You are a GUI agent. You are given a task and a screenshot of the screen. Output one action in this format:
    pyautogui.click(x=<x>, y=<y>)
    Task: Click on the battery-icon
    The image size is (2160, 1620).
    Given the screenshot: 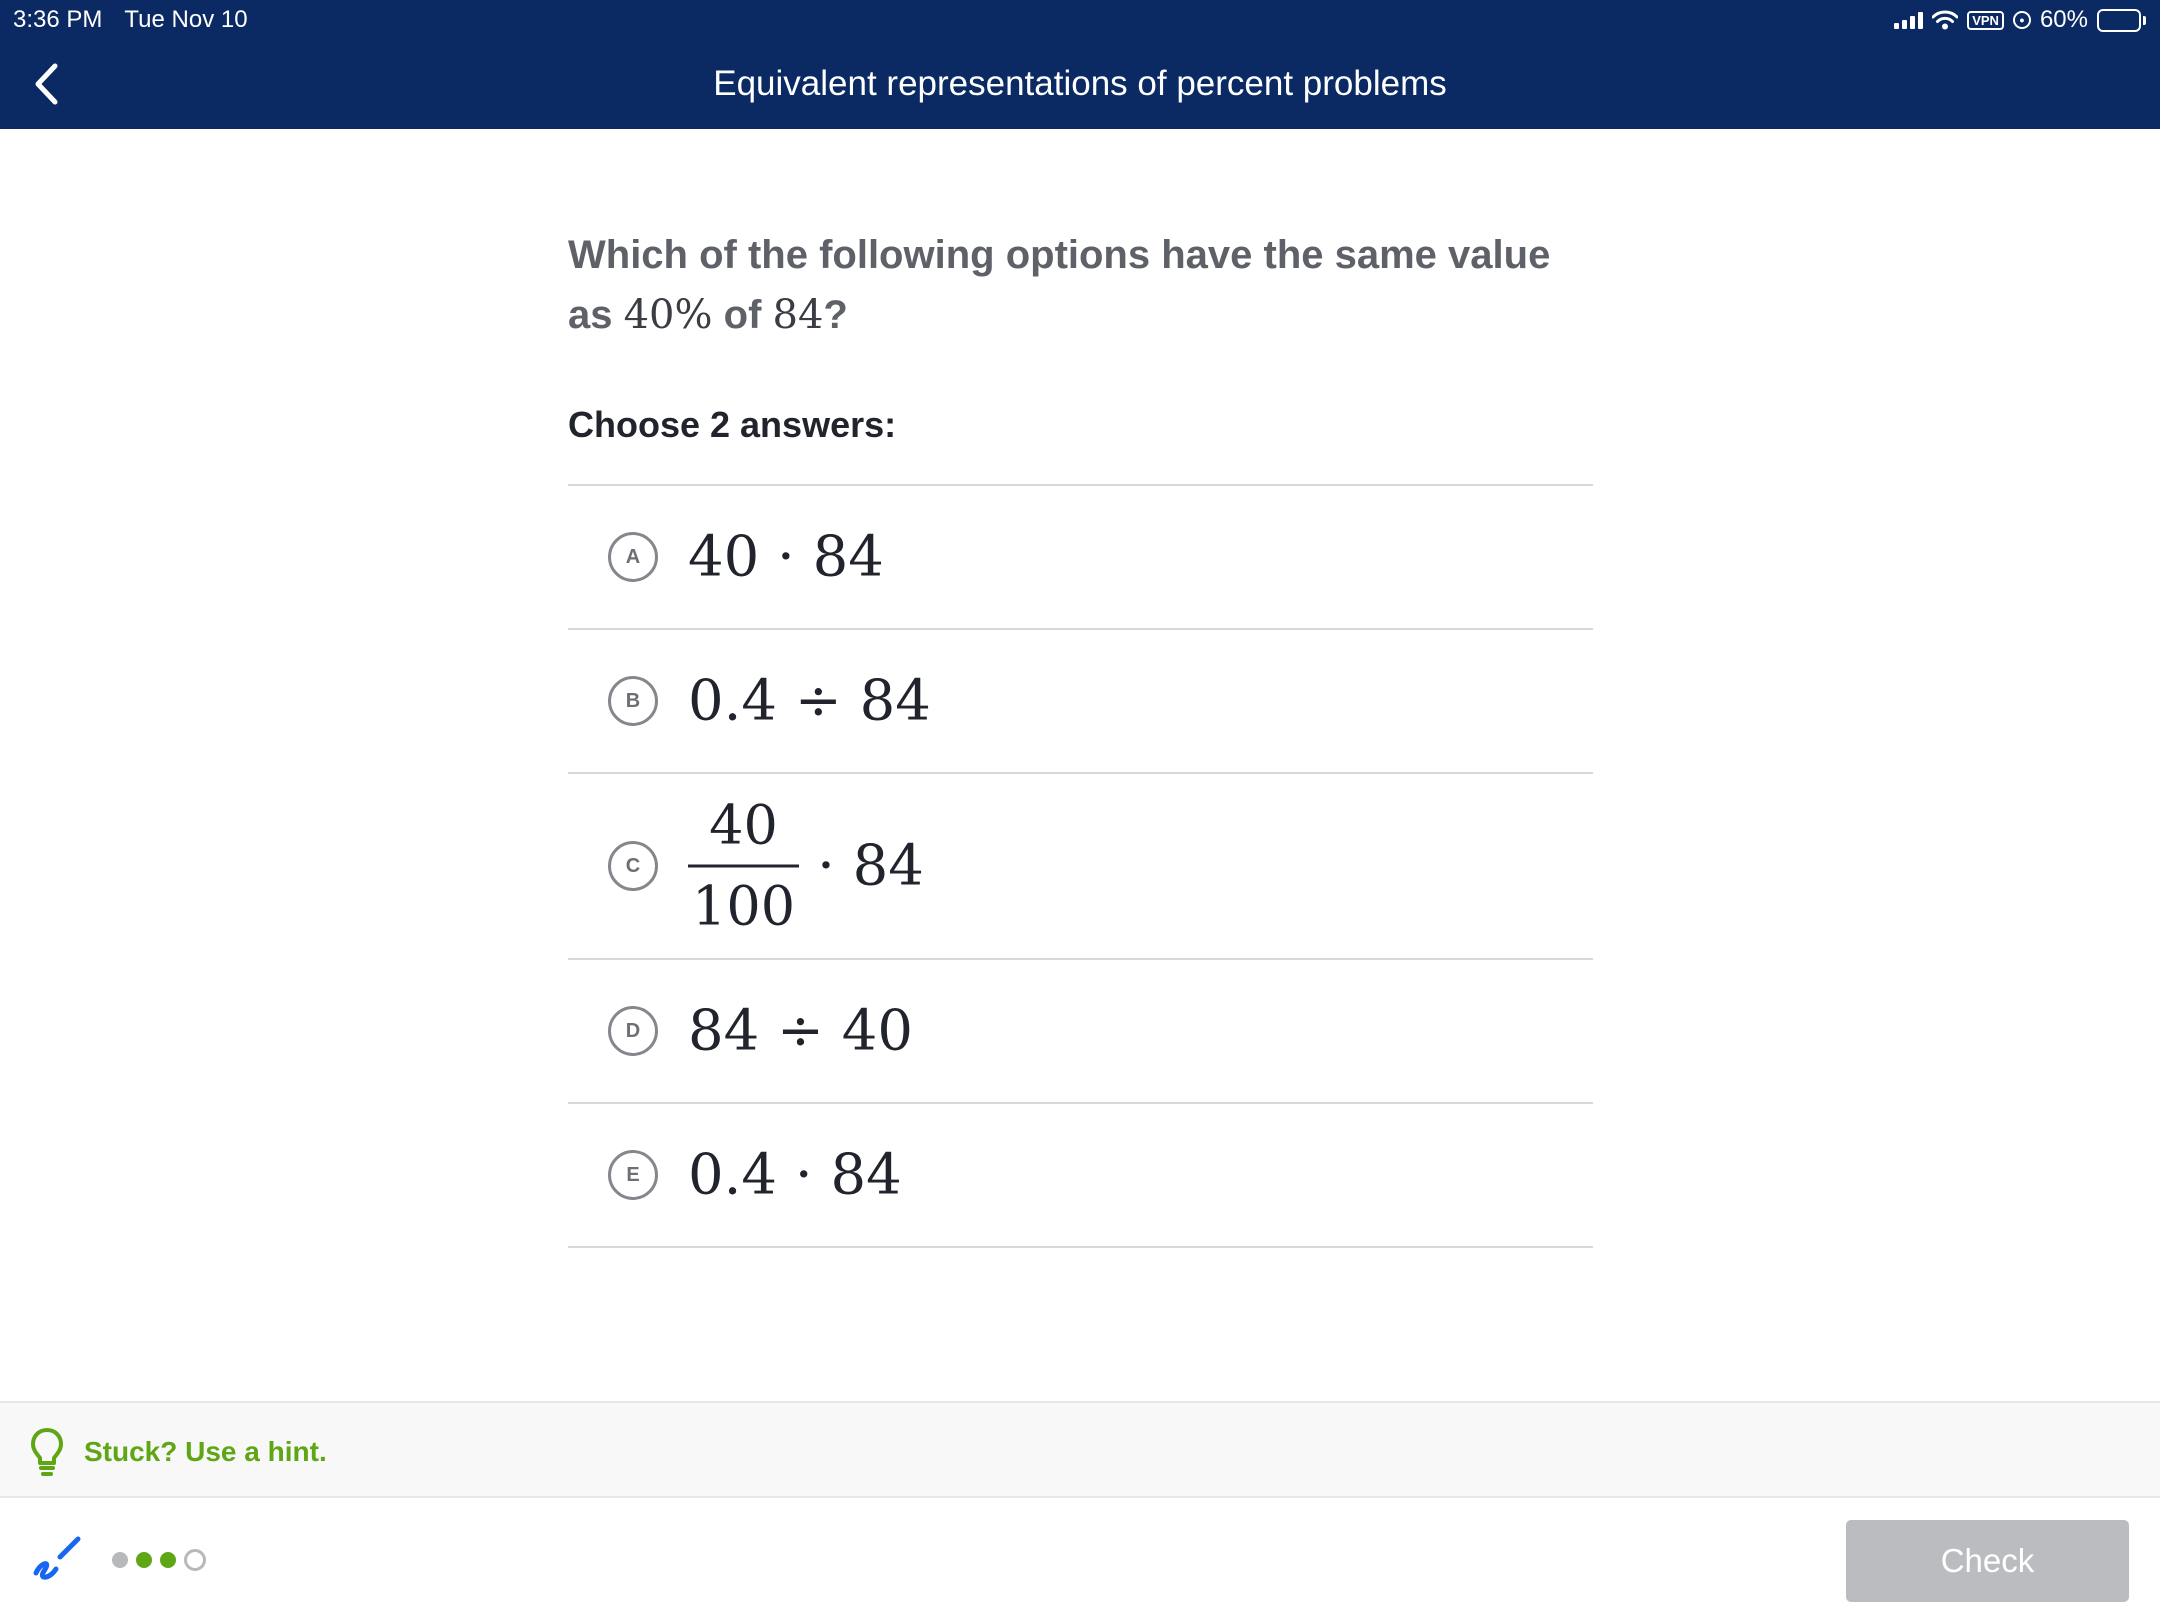 What is the action you would take?
    pyautogui.click(x=2121, y=20)
    